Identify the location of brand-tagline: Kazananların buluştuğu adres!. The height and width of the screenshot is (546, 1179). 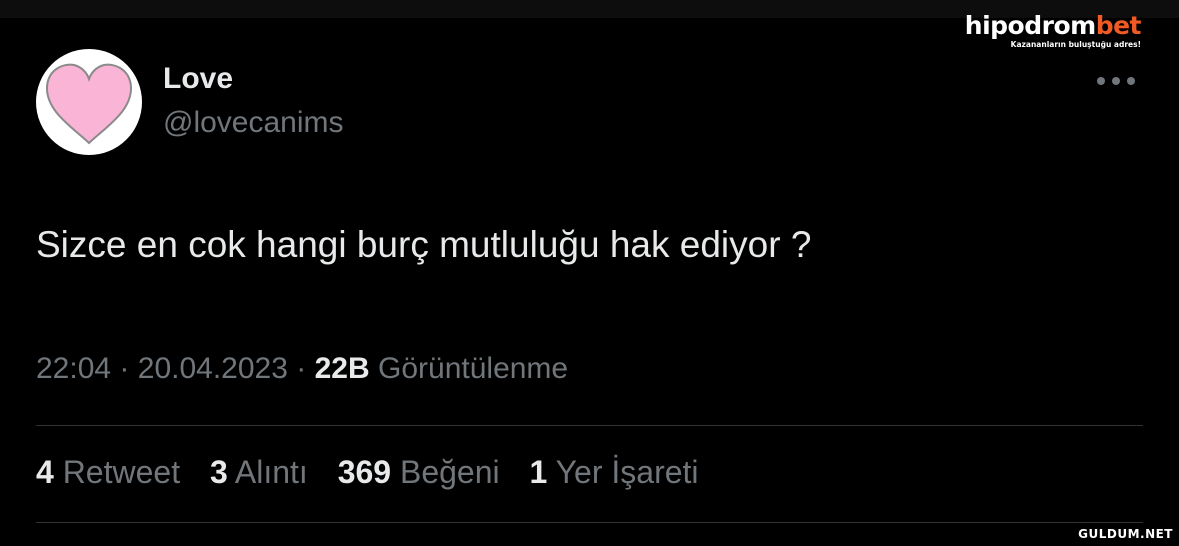
(1075, 44).